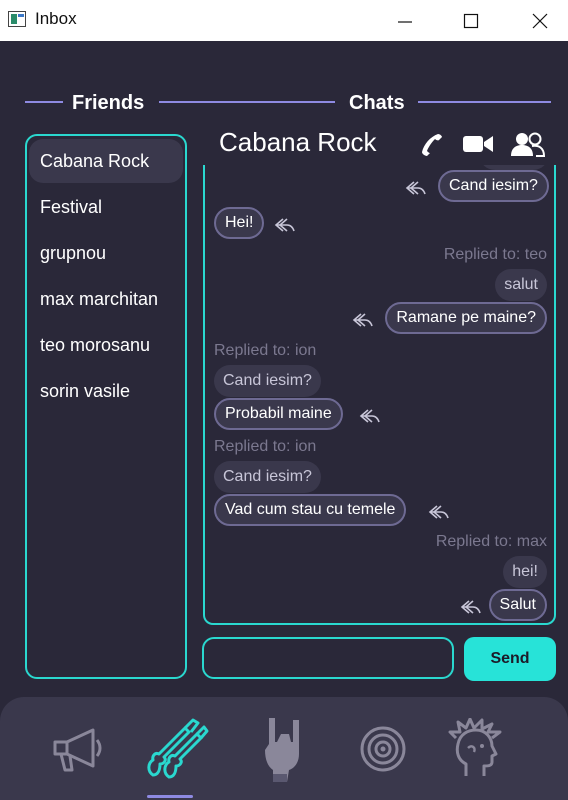  I want to click on close-icon, so click(540, 20).